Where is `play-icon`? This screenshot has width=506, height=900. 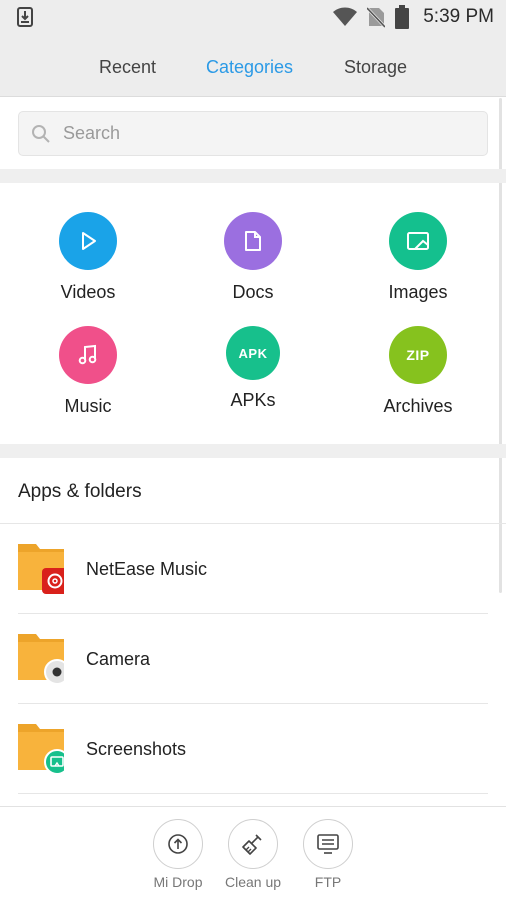 play-icon is located at coordinates (89, 241).